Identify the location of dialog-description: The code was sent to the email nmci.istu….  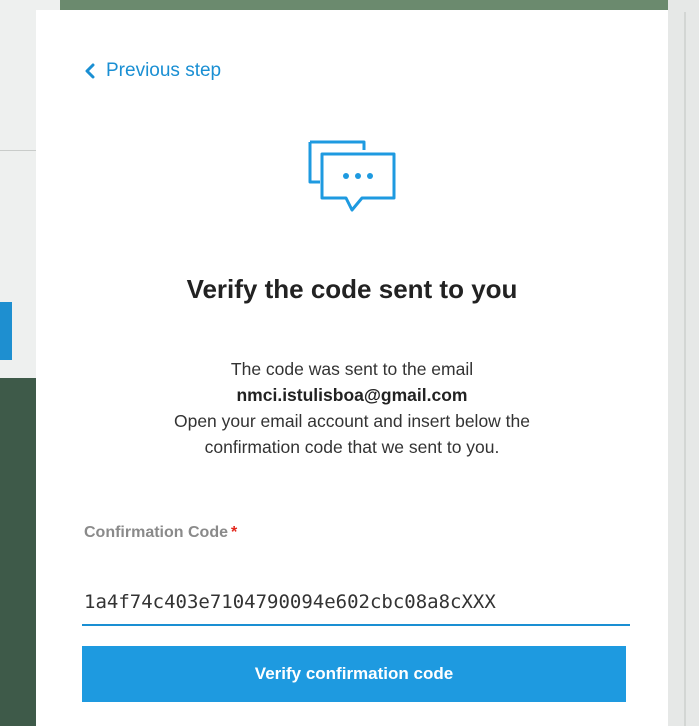
(352, 408).